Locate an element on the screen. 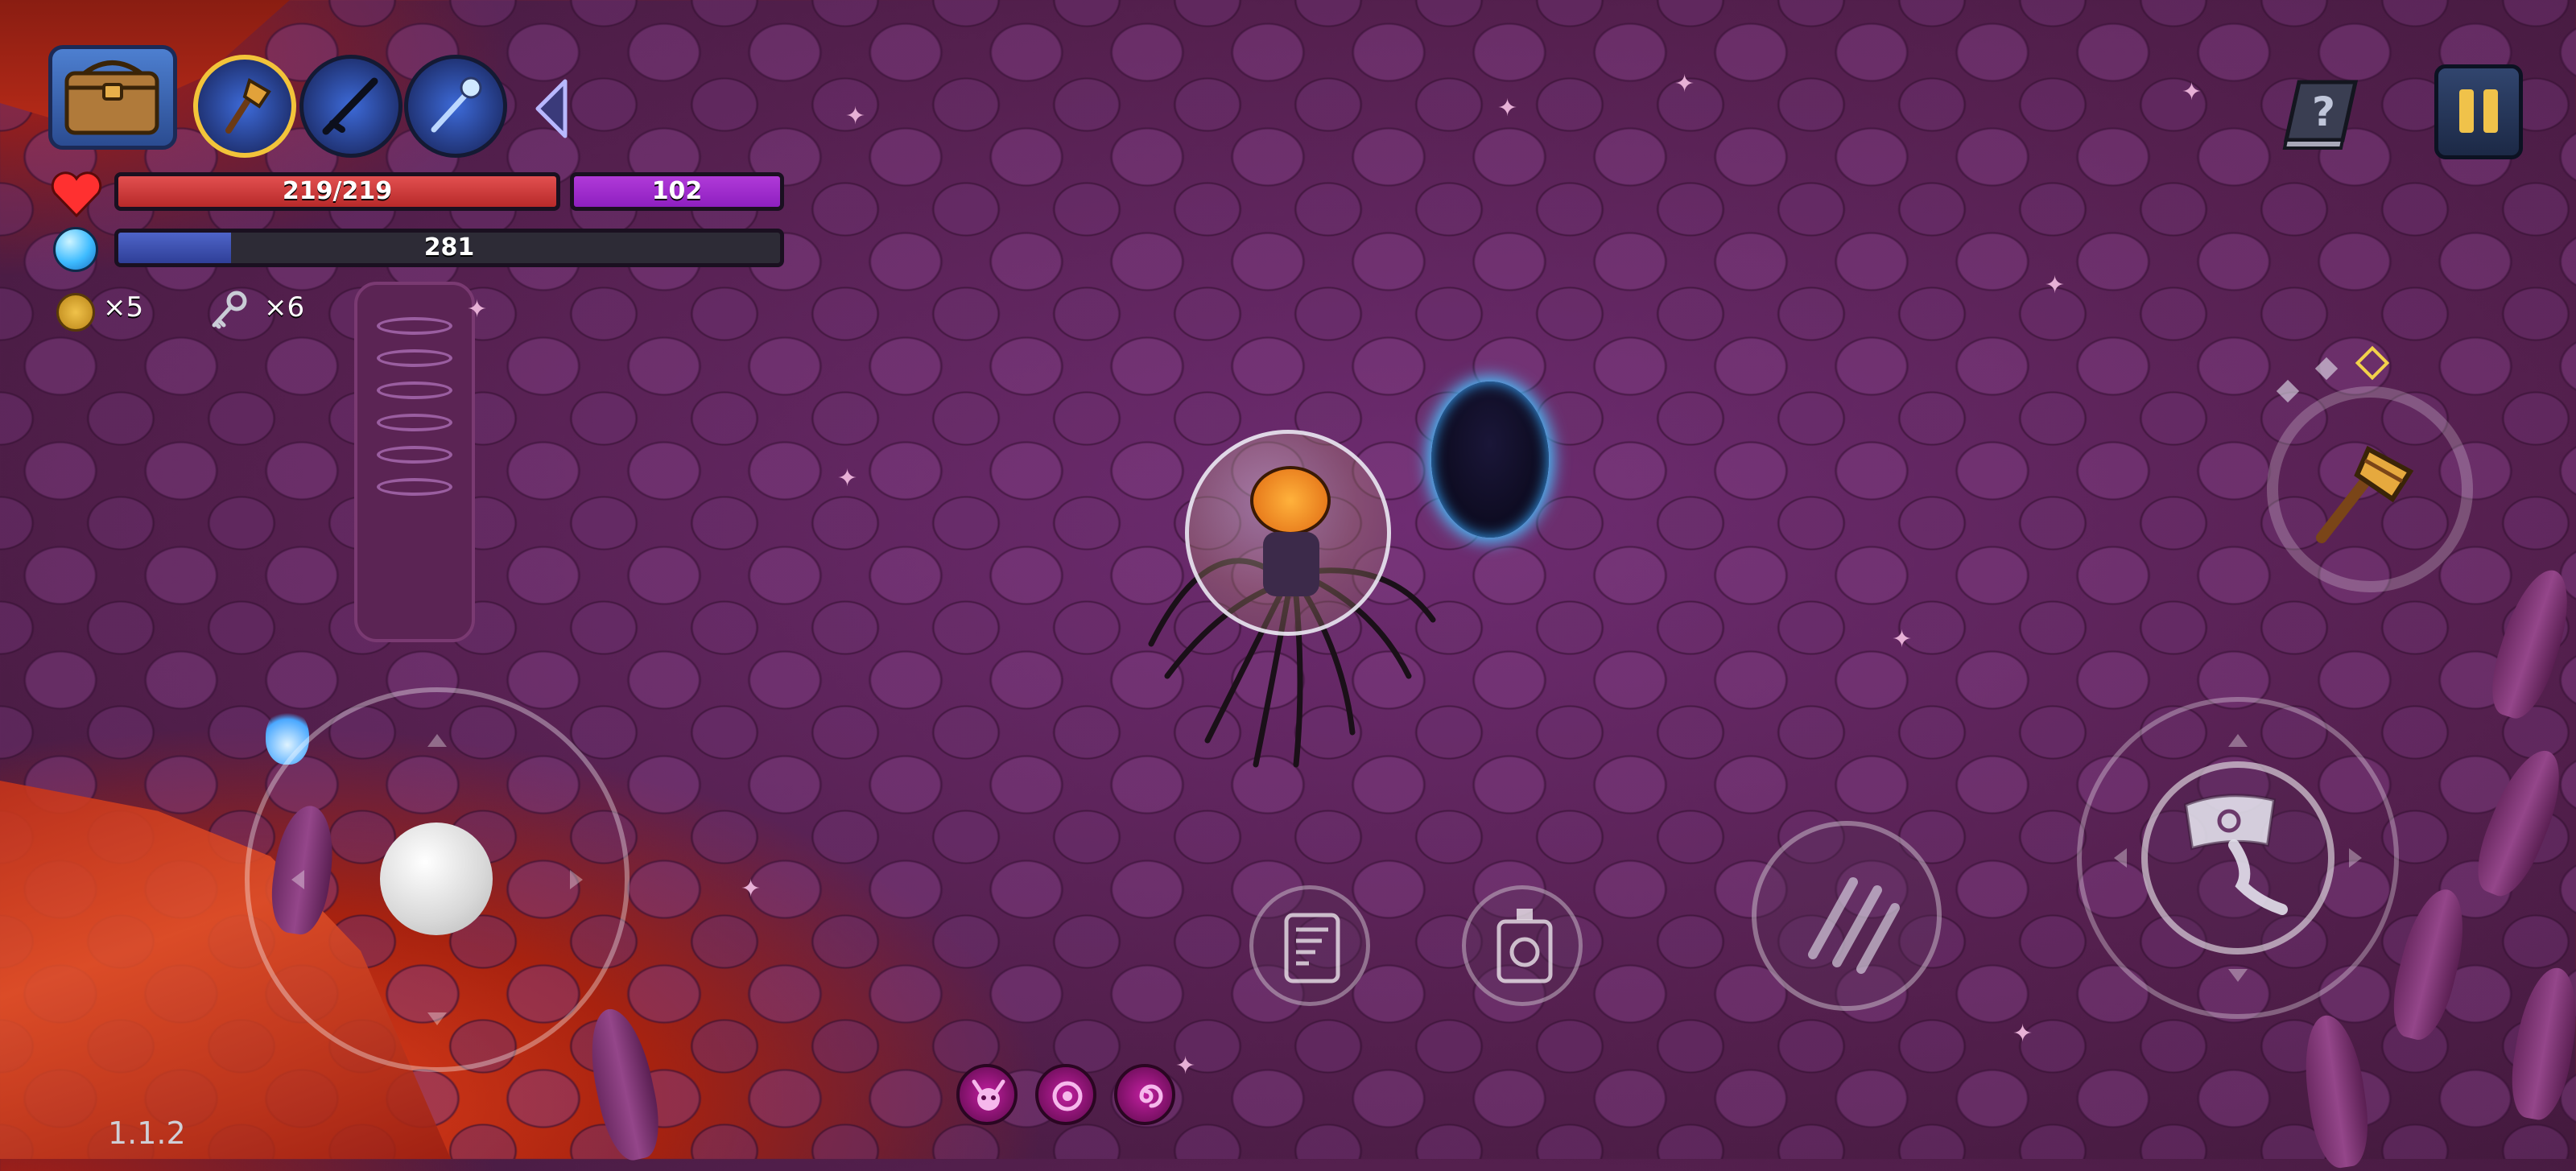 The height and width of the screenshot is (1171, 2576). mana-value: 281 is located at coordinates (449, 248).